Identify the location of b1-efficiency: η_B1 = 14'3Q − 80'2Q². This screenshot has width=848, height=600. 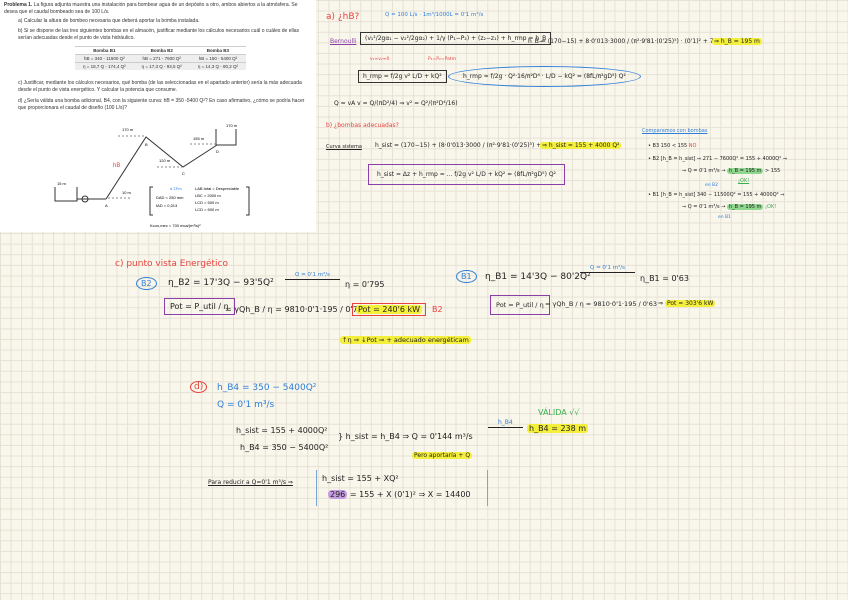
(538, 277).